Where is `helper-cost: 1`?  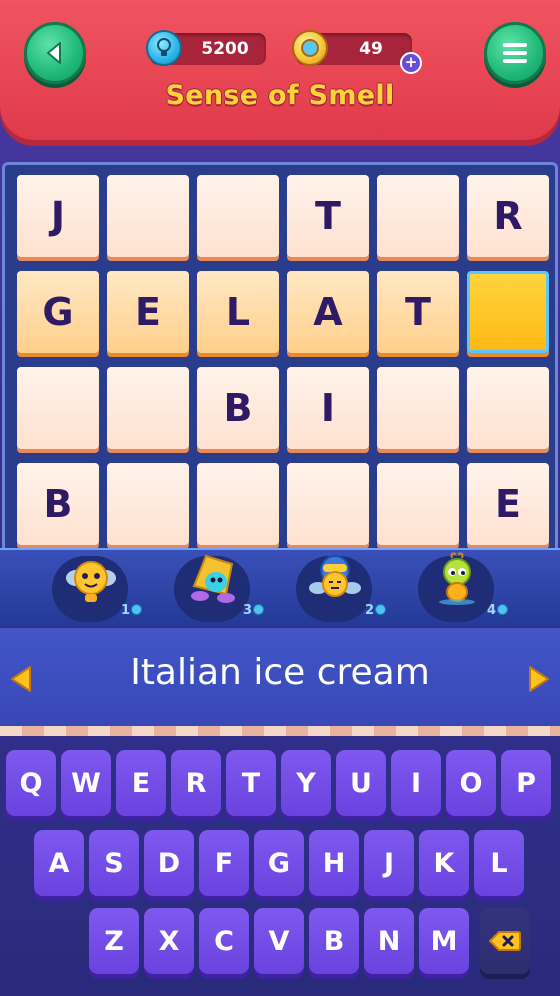
helper-cost: 1 is located at coordinates (131, 610).